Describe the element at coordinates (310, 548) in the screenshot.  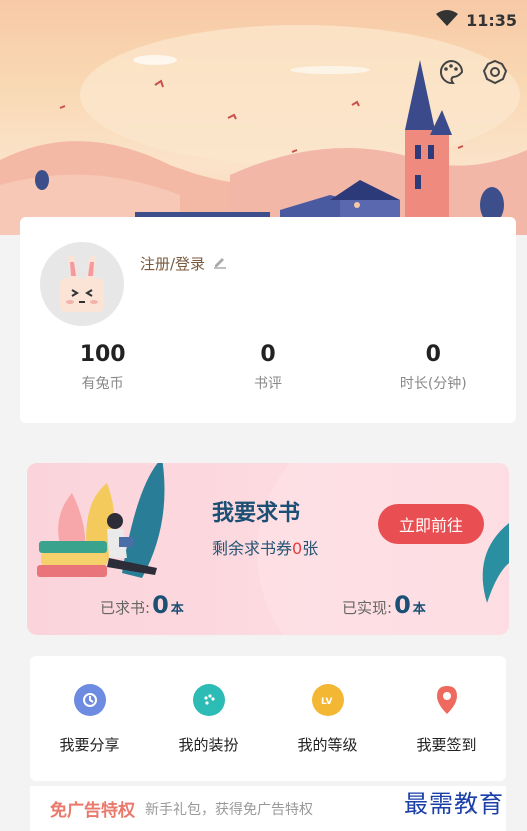
I see `subtitle-suffix: 张` at that location.